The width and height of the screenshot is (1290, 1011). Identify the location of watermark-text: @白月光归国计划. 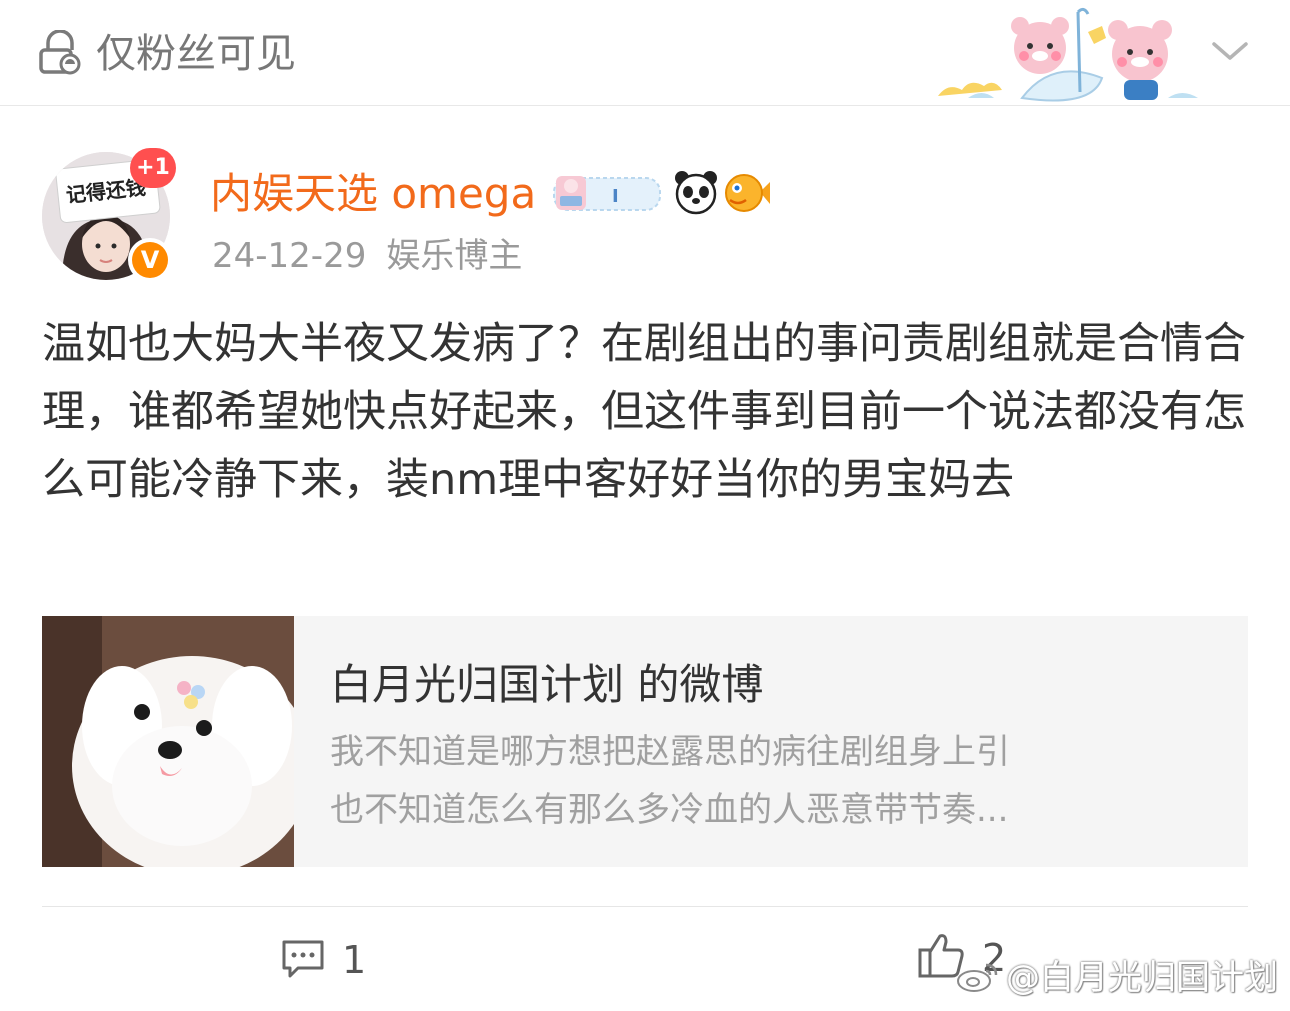
(1142, 978).